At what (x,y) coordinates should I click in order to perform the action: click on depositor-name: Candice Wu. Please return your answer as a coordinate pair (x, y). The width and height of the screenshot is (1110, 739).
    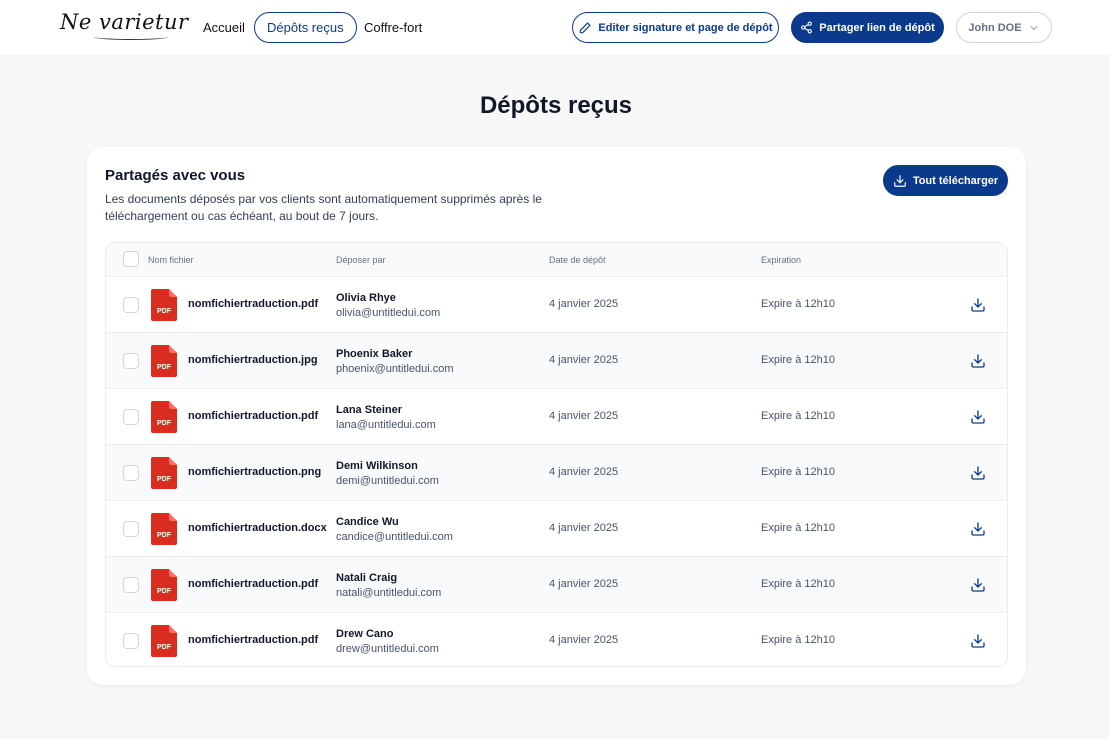
    Looking at the image, I should click on (367, 522).